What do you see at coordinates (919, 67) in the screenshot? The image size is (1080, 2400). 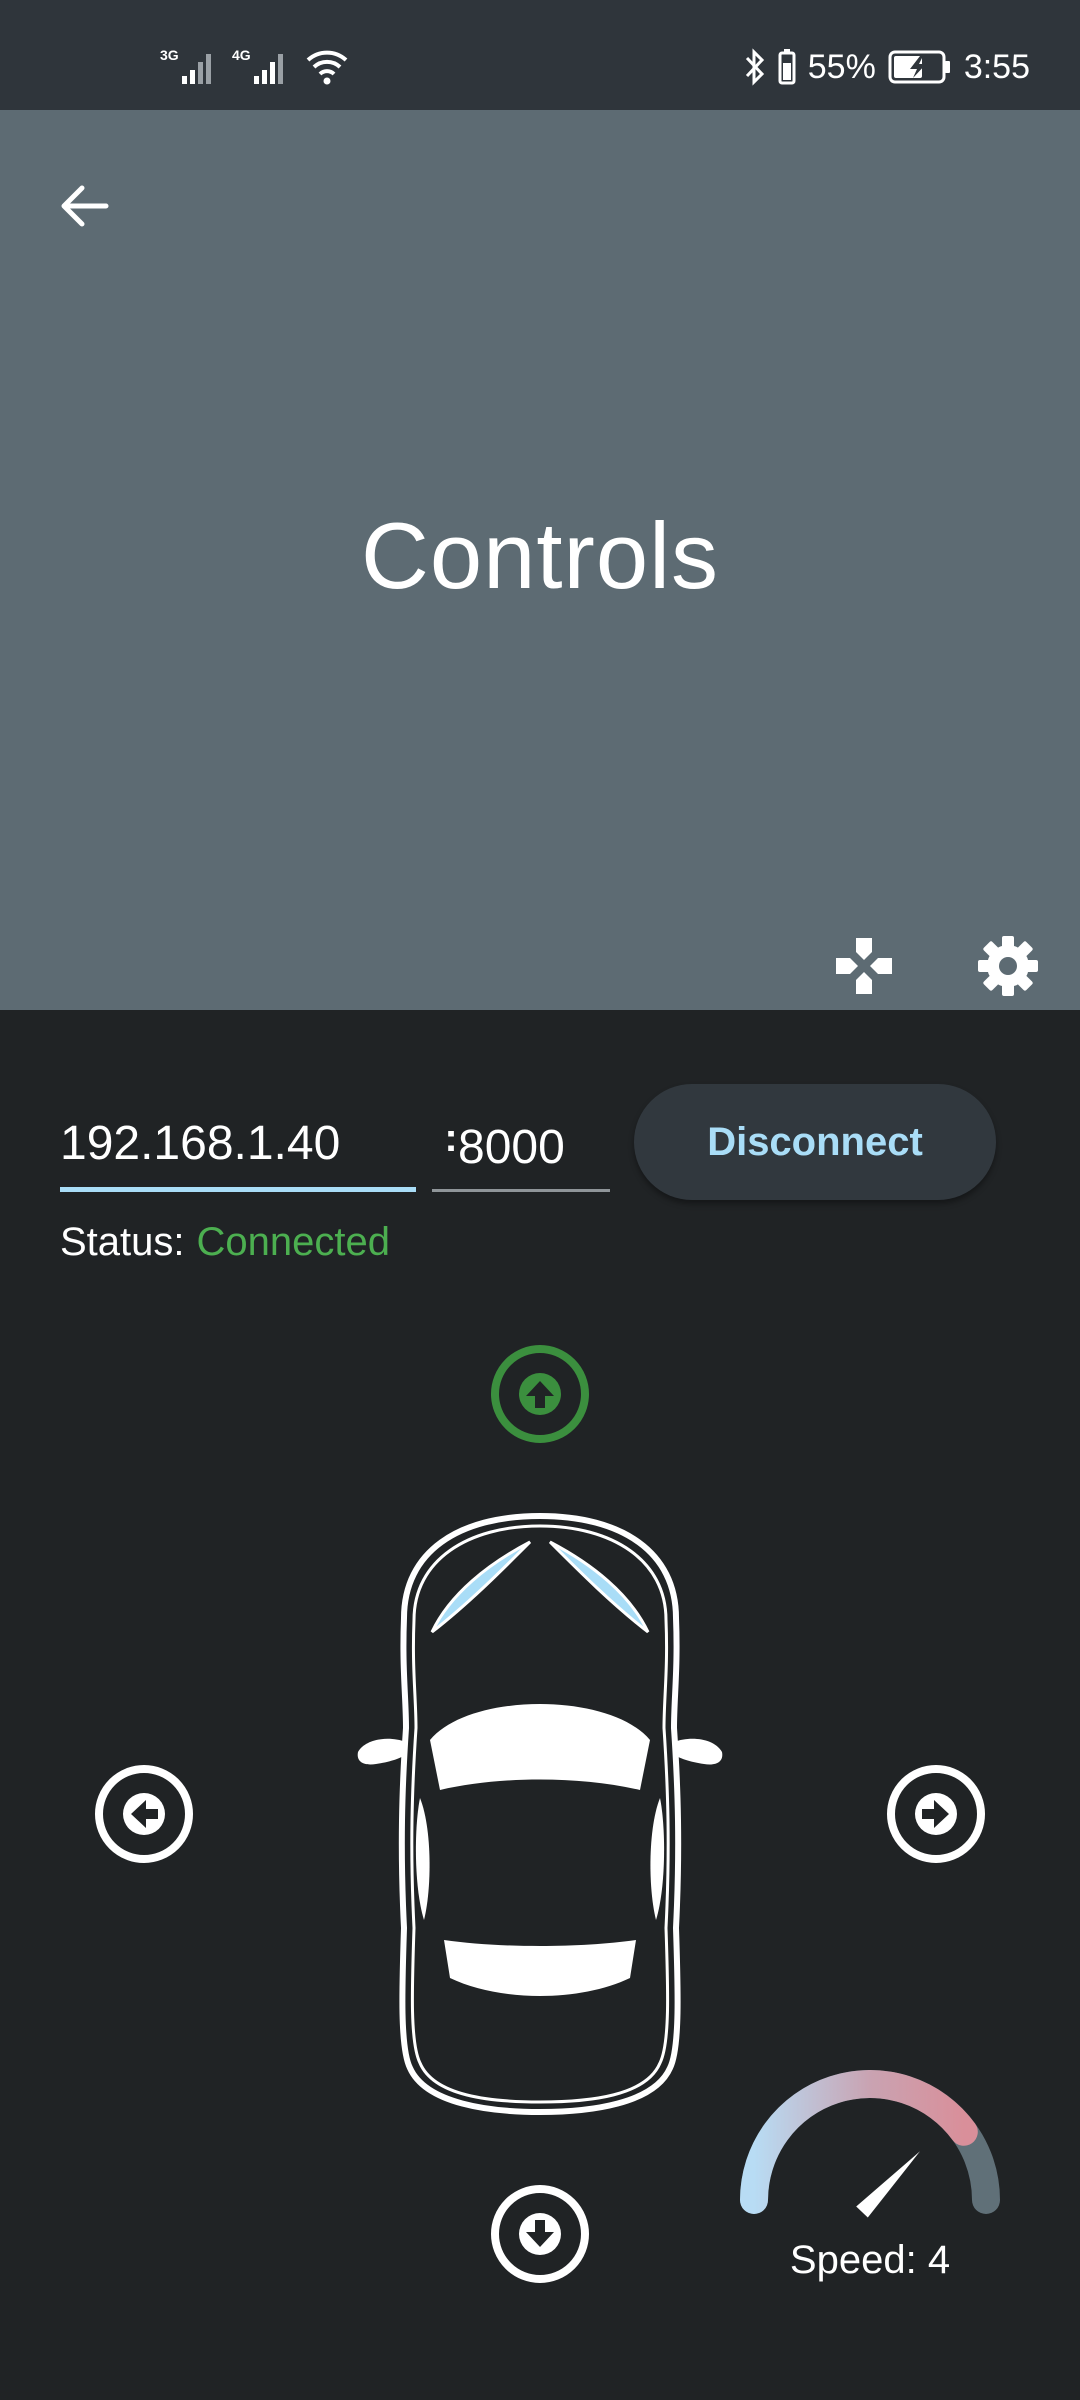 I see `battery-charging-icon` at bounding box center [919, 67].